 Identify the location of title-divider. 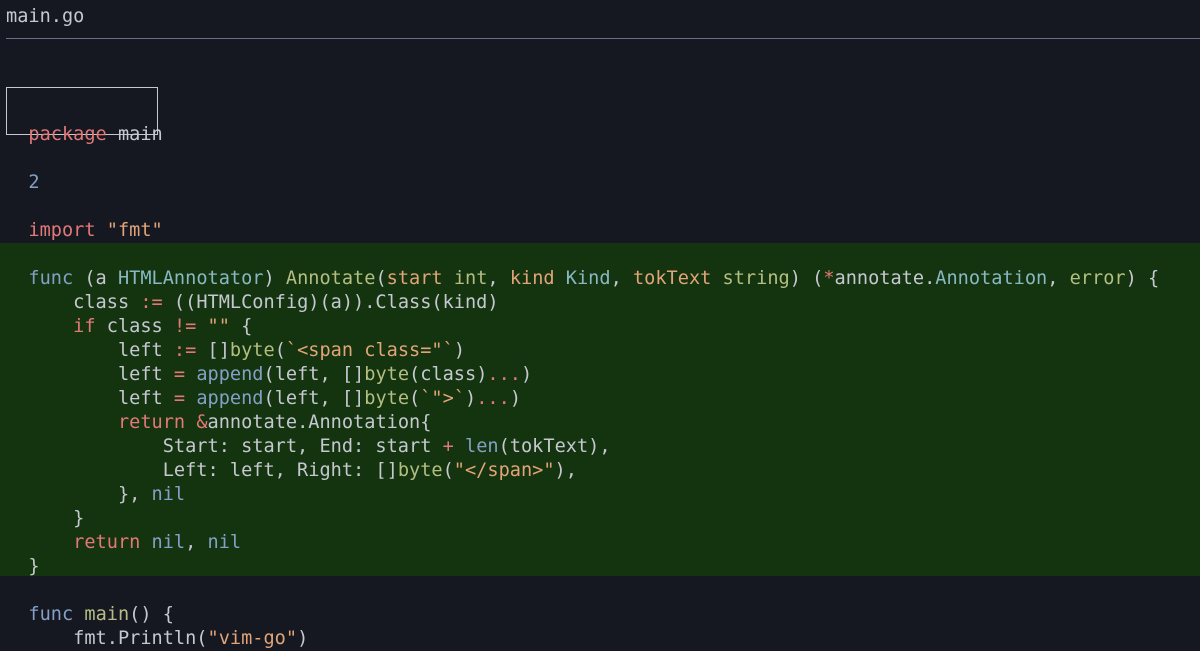
(603, 38).